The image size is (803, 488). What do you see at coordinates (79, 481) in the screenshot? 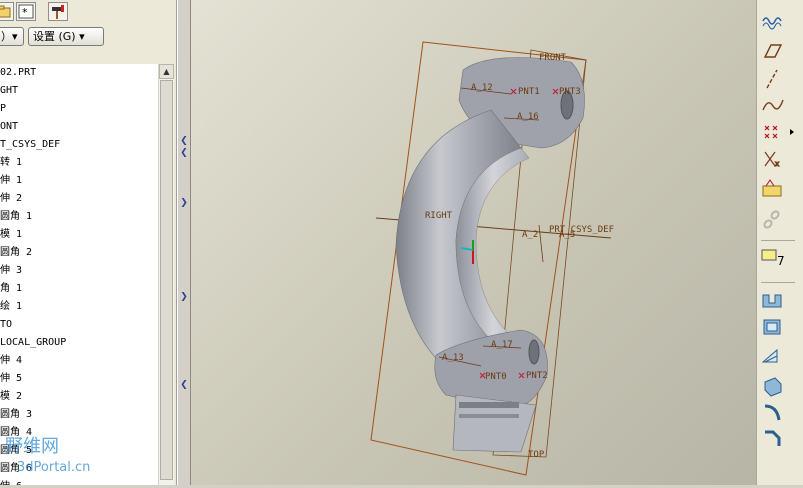
I see `tree-item: 伸 6` at bounding box center [79, 481].